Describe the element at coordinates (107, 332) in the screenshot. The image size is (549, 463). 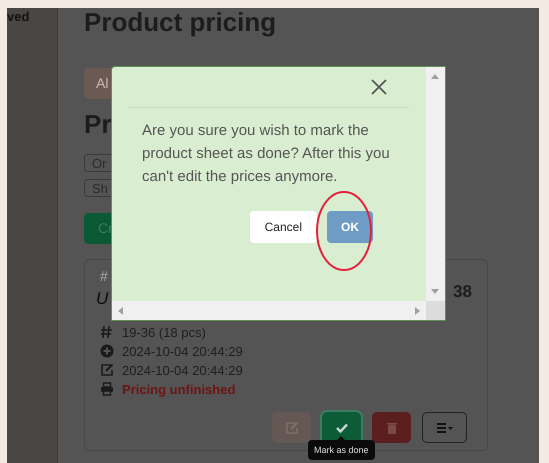
I see `hash-icon` at that location.